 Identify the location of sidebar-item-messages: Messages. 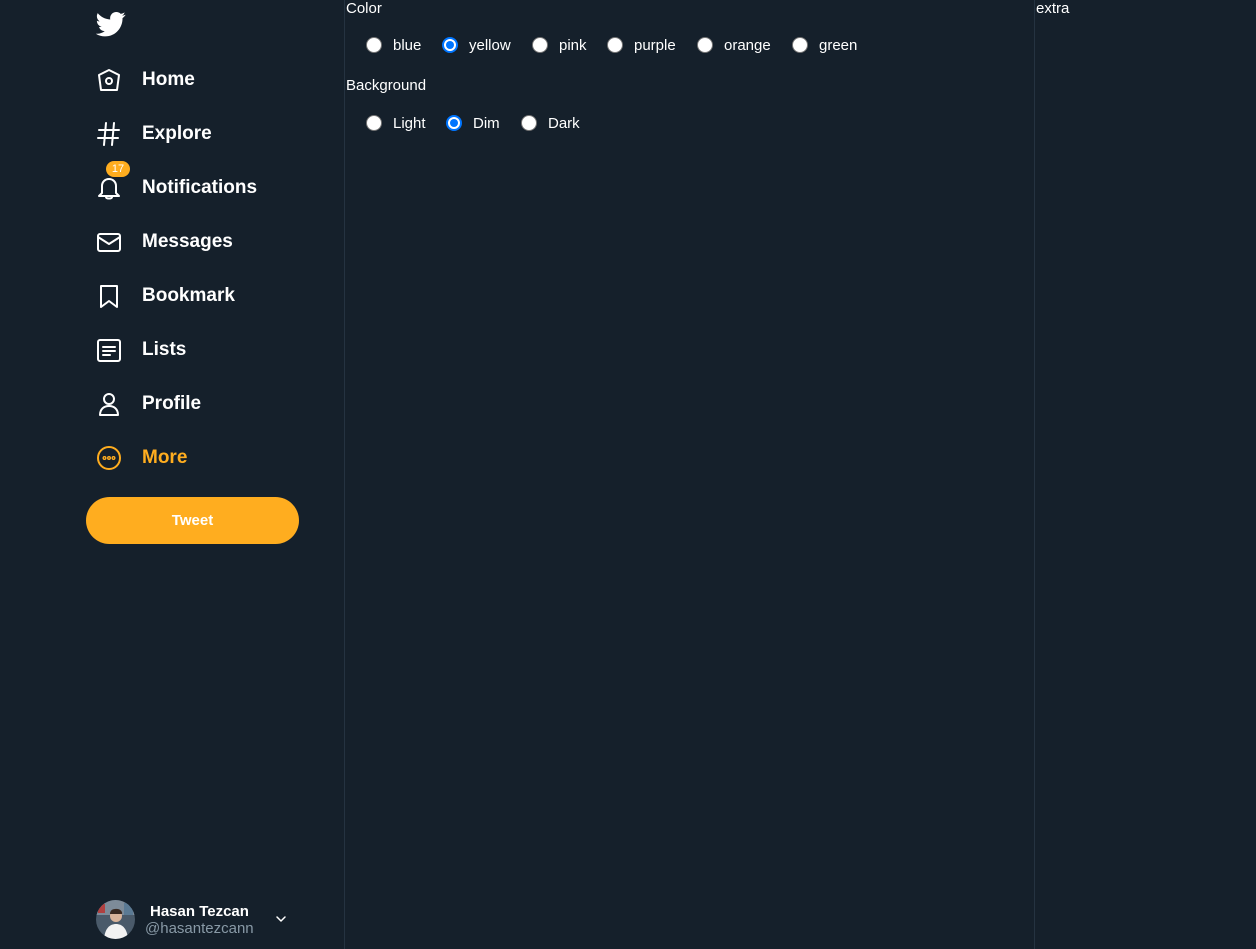
(164, 242).